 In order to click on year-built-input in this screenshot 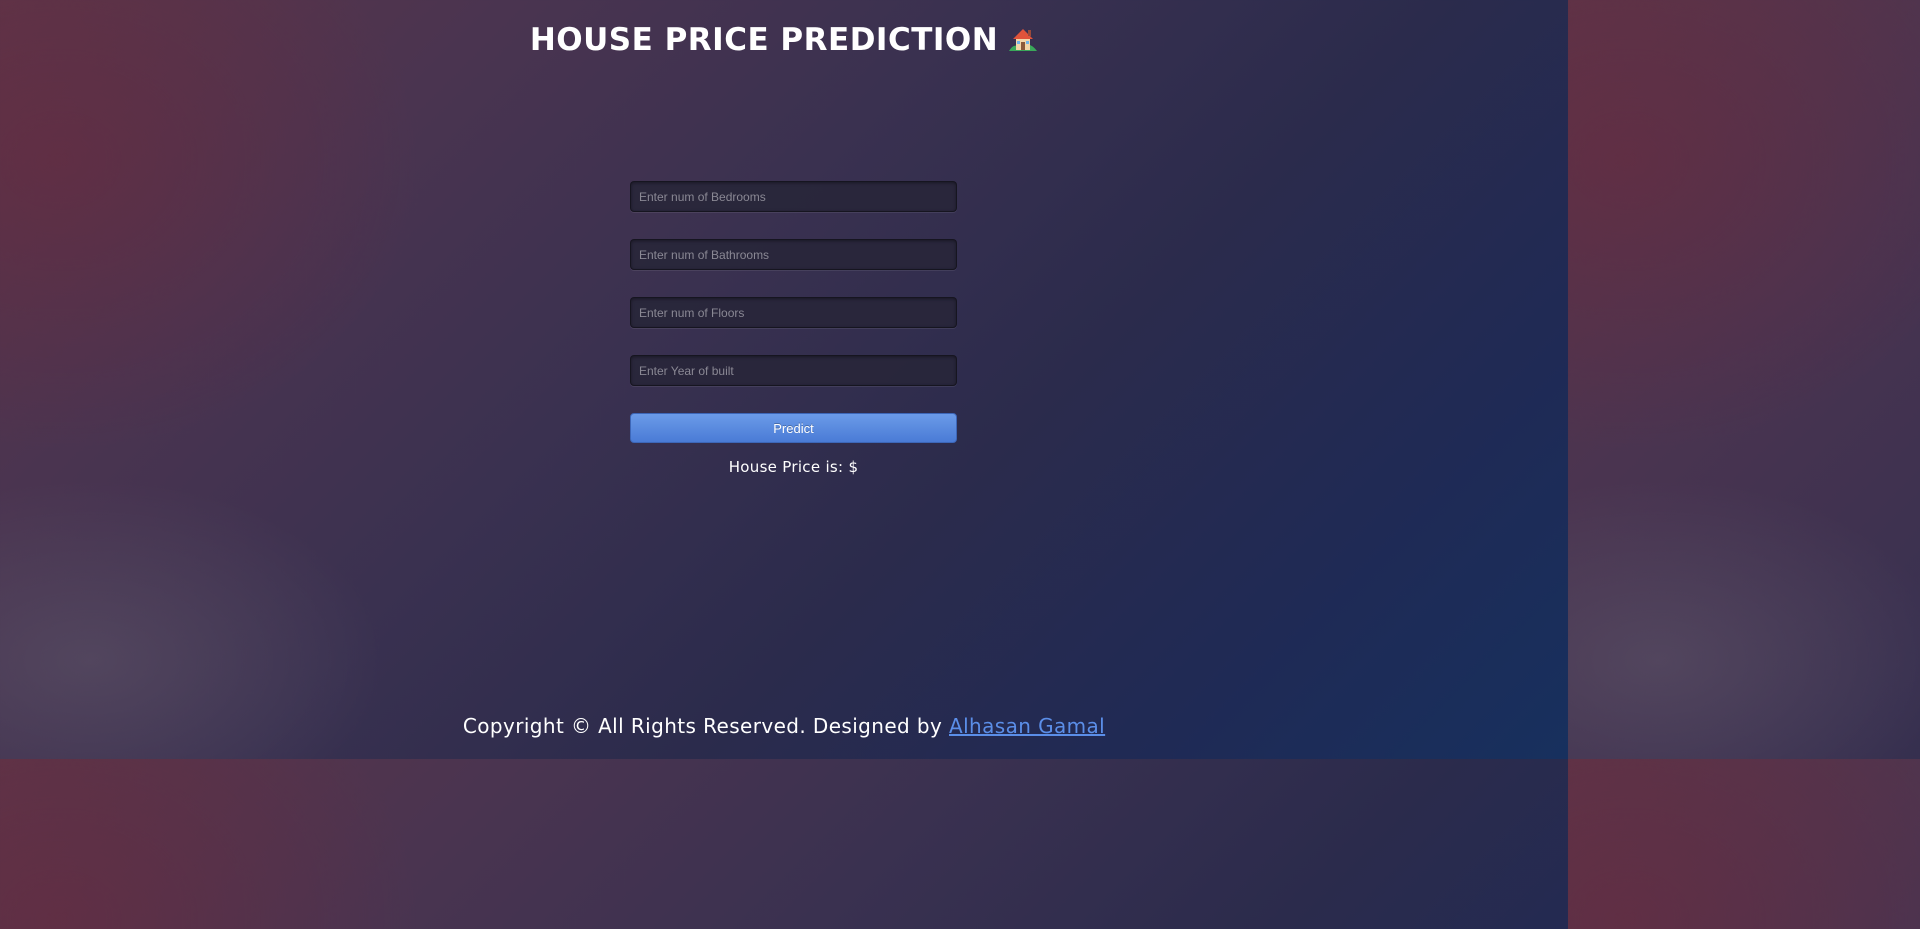, I will do `click(793, 370)`.